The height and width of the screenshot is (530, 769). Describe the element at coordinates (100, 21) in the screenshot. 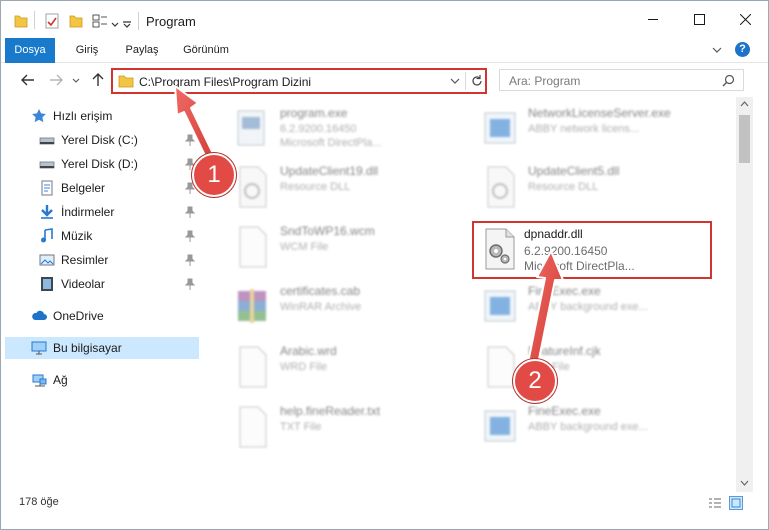

I see `view-options-icon` at that location.